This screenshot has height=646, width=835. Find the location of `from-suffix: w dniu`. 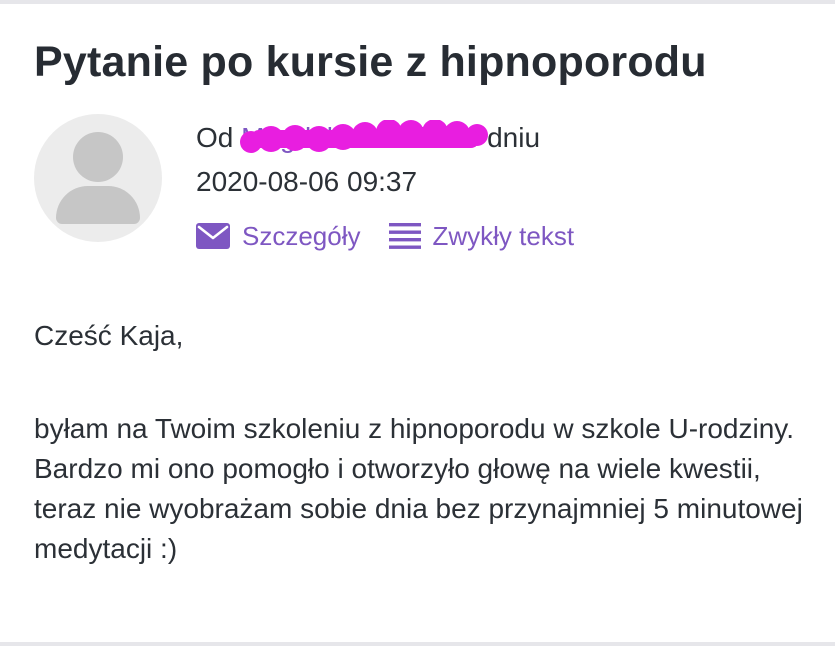

from-suffix: w dniu is located at coordinates (500, 137).